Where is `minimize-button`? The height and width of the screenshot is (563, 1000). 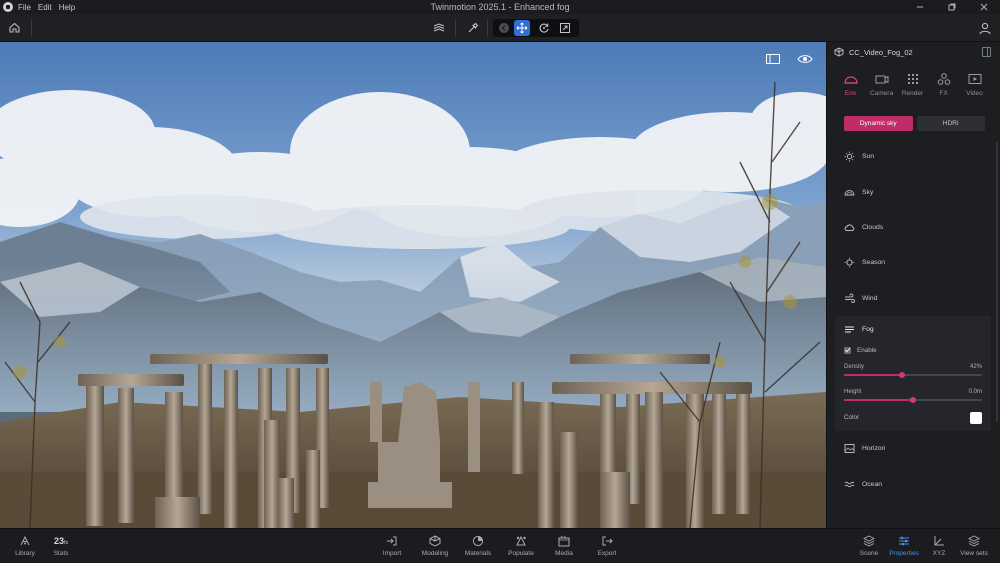 minimize-button is located at coordinates (920, 7).